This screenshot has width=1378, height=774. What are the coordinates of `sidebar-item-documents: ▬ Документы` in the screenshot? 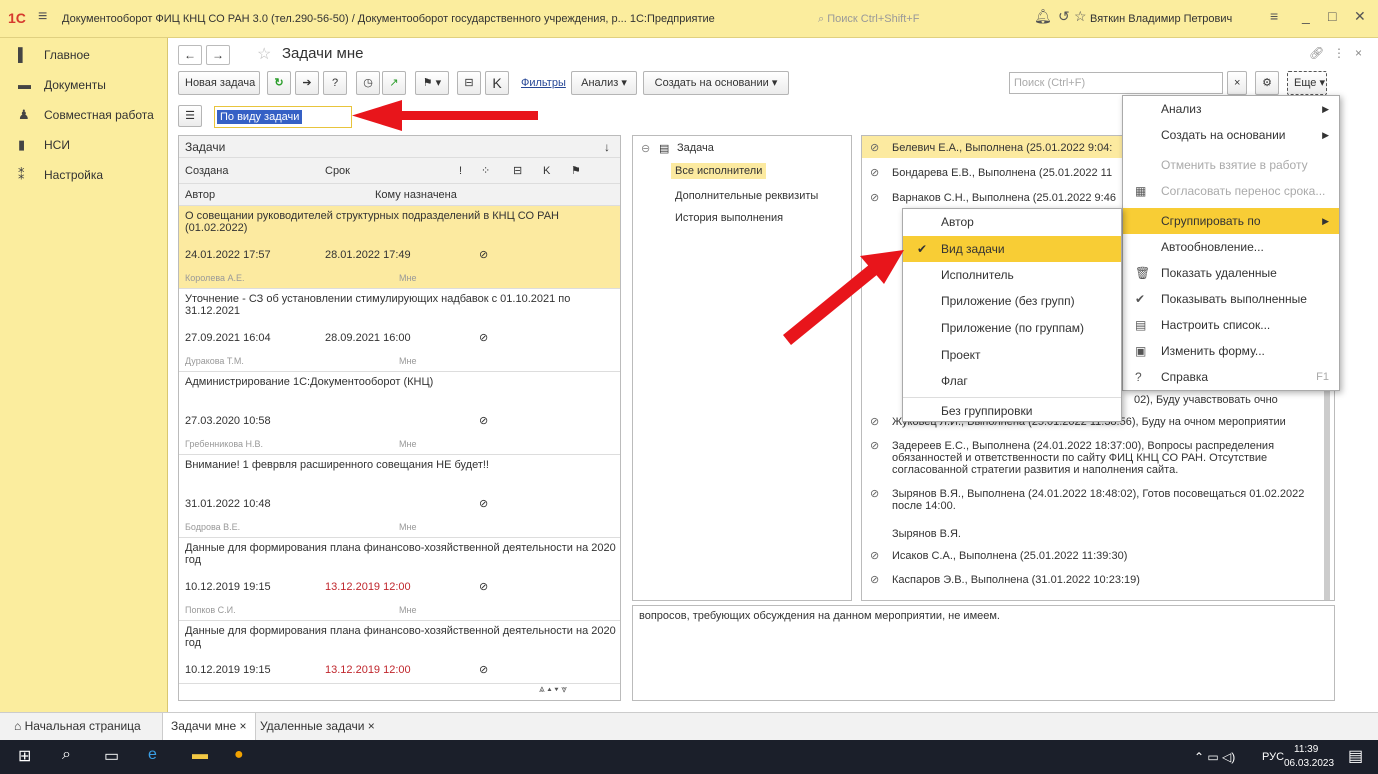 It's located at (83, 87).